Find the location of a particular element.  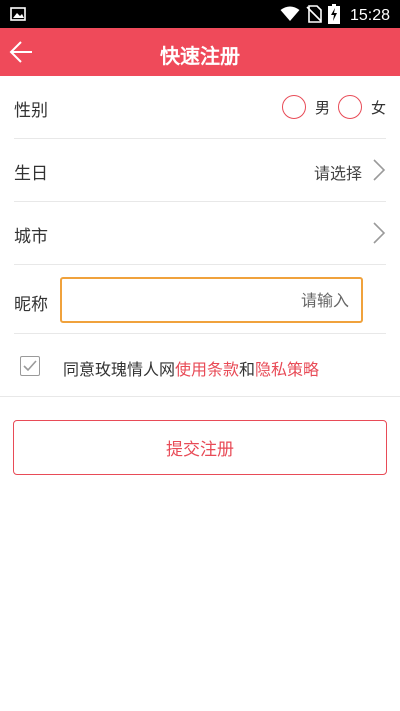

nickname-row: 昵称 is located at coordinates (200, 299).